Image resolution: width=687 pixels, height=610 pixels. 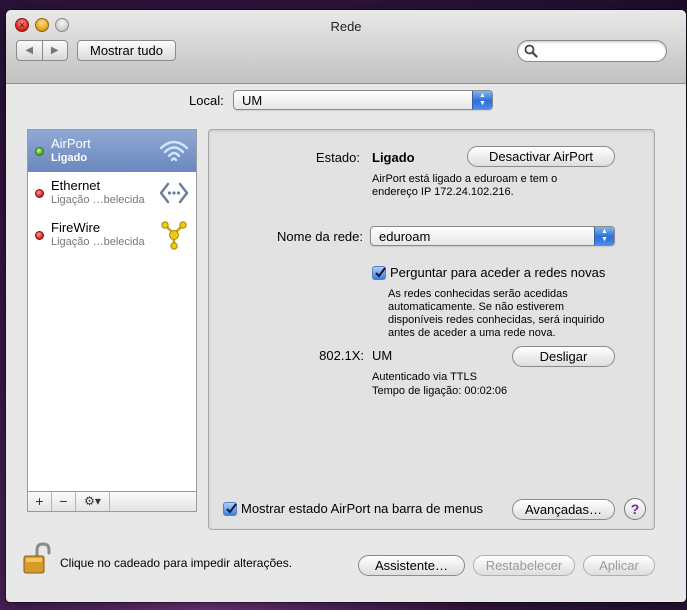 I want to click on firewire-icon, so click(x=174, y=235).